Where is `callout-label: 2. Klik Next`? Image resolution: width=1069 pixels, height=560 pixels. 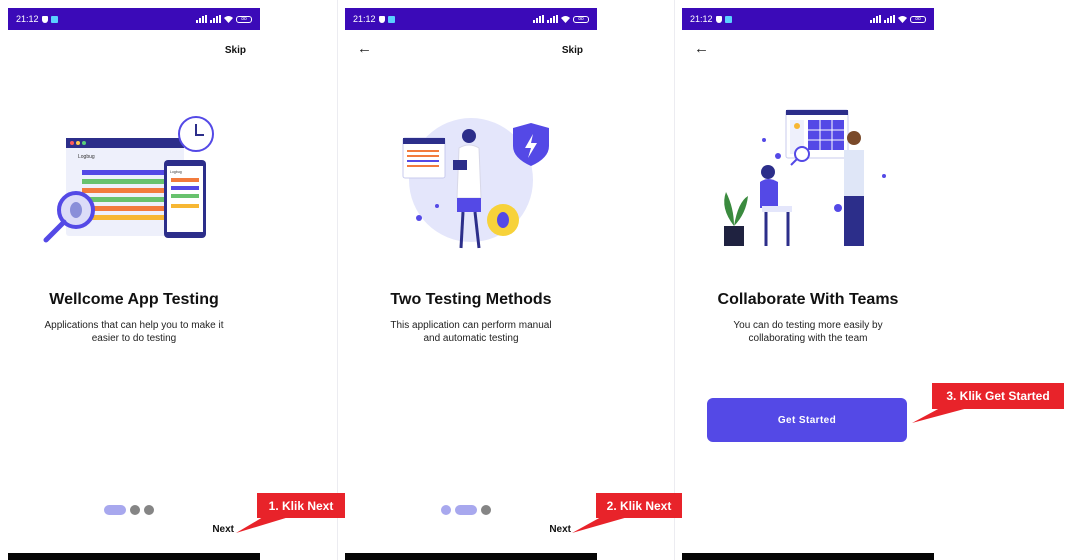
callout-label: 2. Klik Next is located at coordinates (639, 505).